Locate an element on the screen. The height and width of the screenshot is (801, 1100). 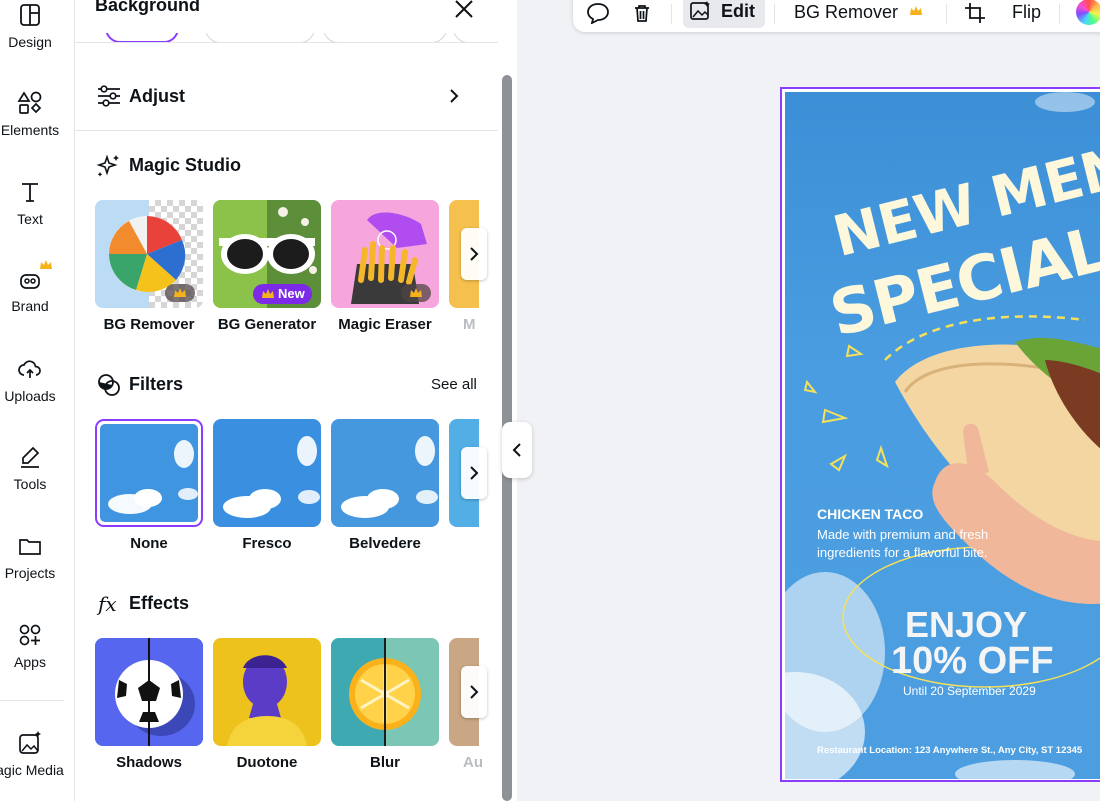
rail-item-label: Text is located at coordinates (30, 219).